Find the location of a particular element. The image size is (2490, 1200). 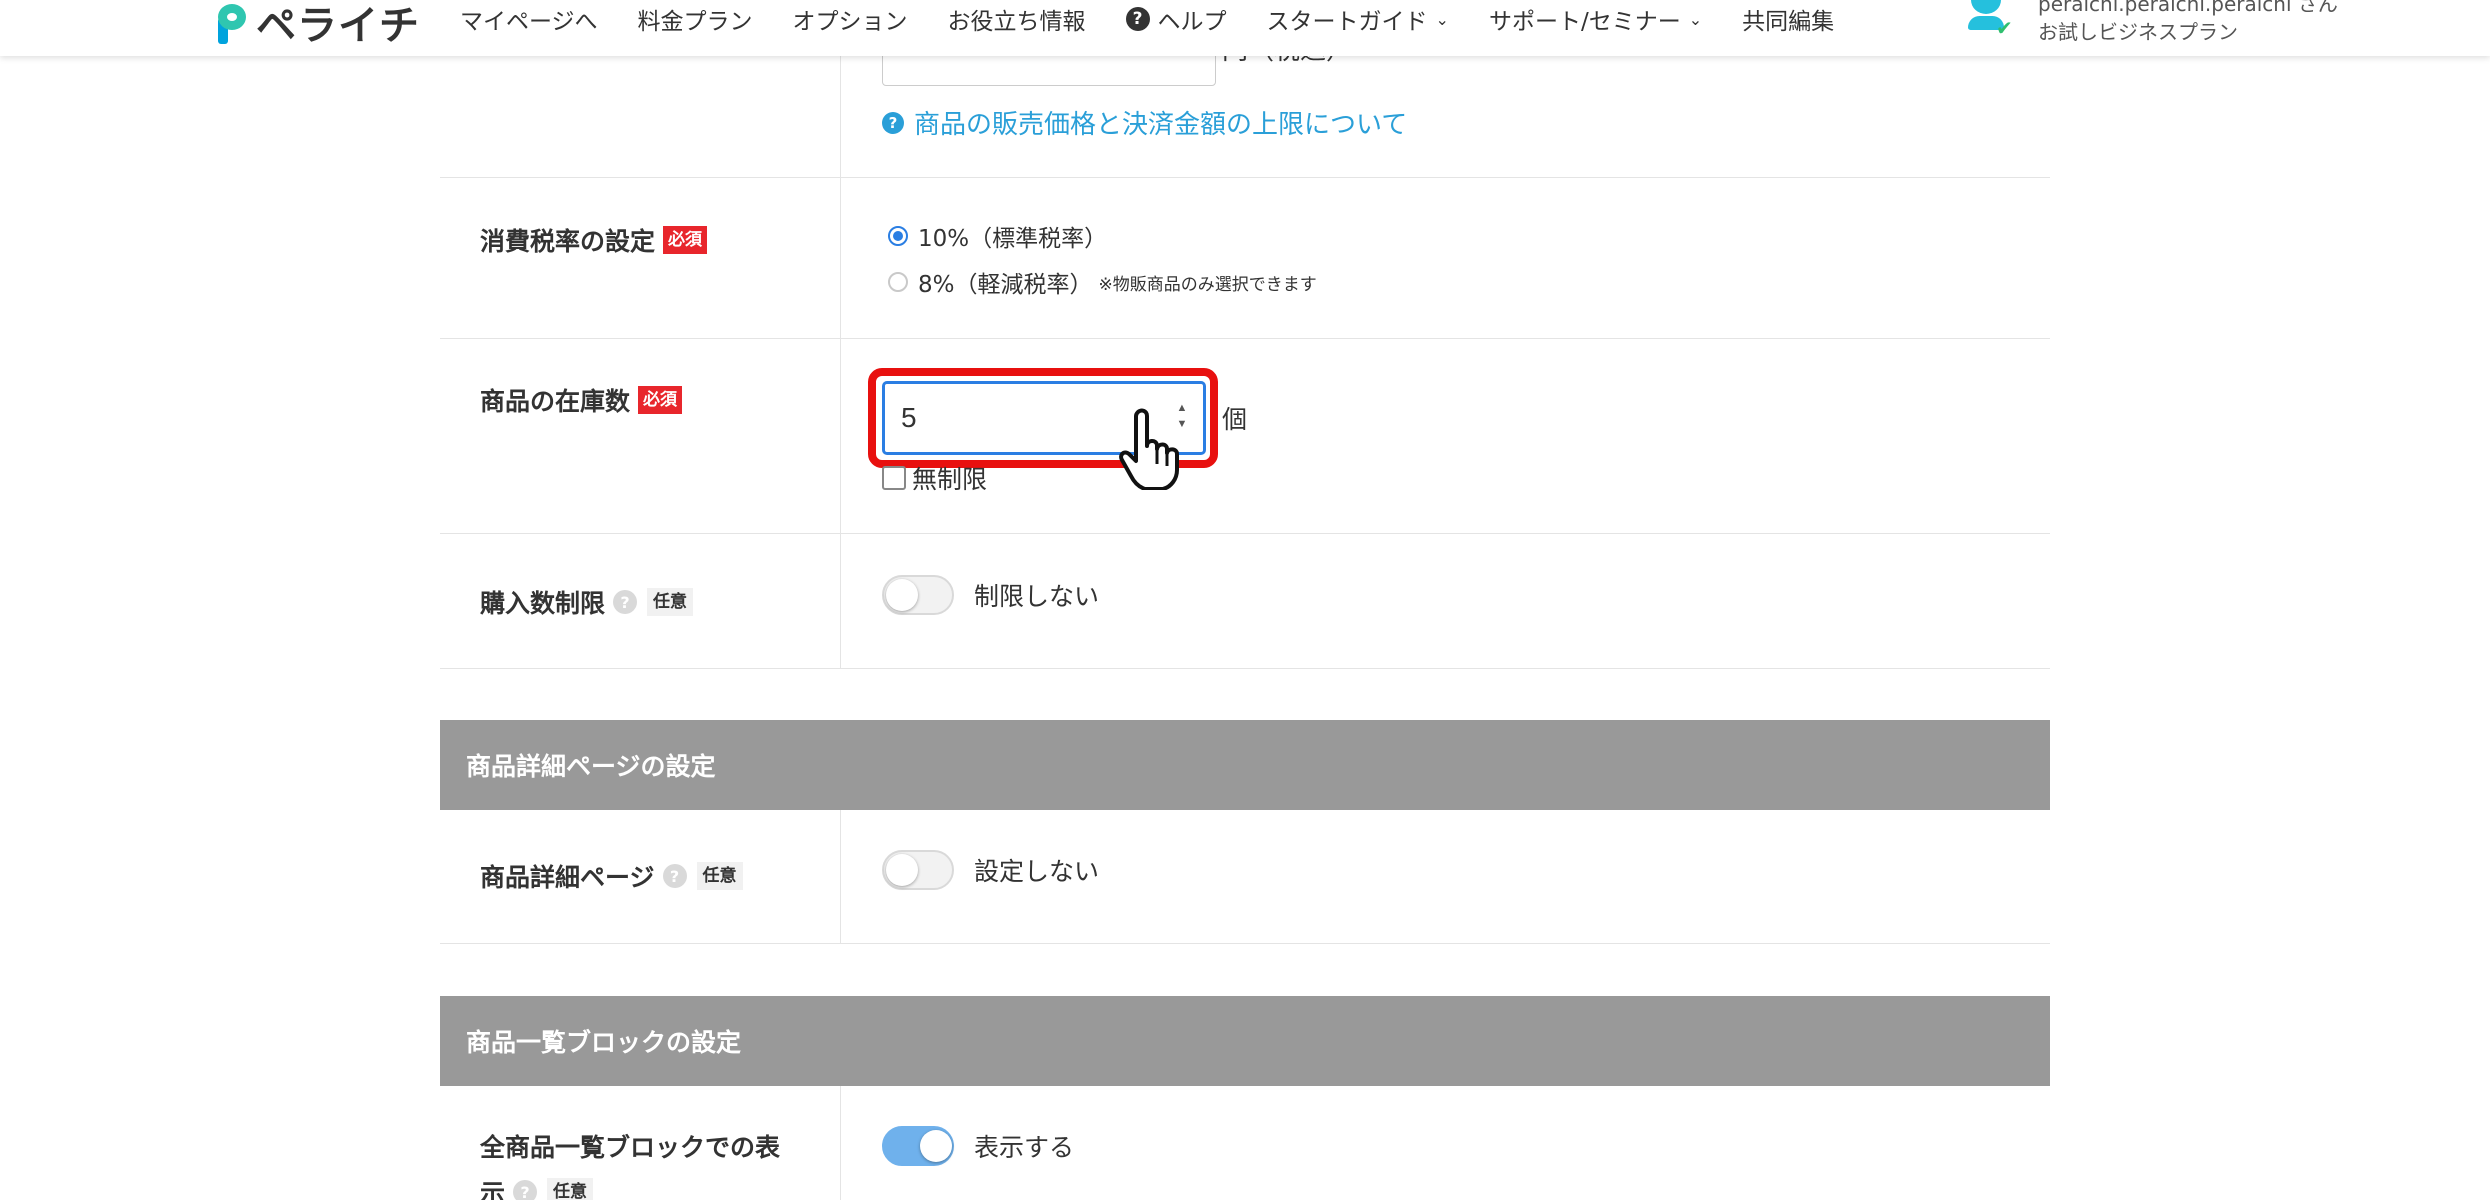

detail-page-toggle-row: 設定しない is located at coordinates (990, 870).